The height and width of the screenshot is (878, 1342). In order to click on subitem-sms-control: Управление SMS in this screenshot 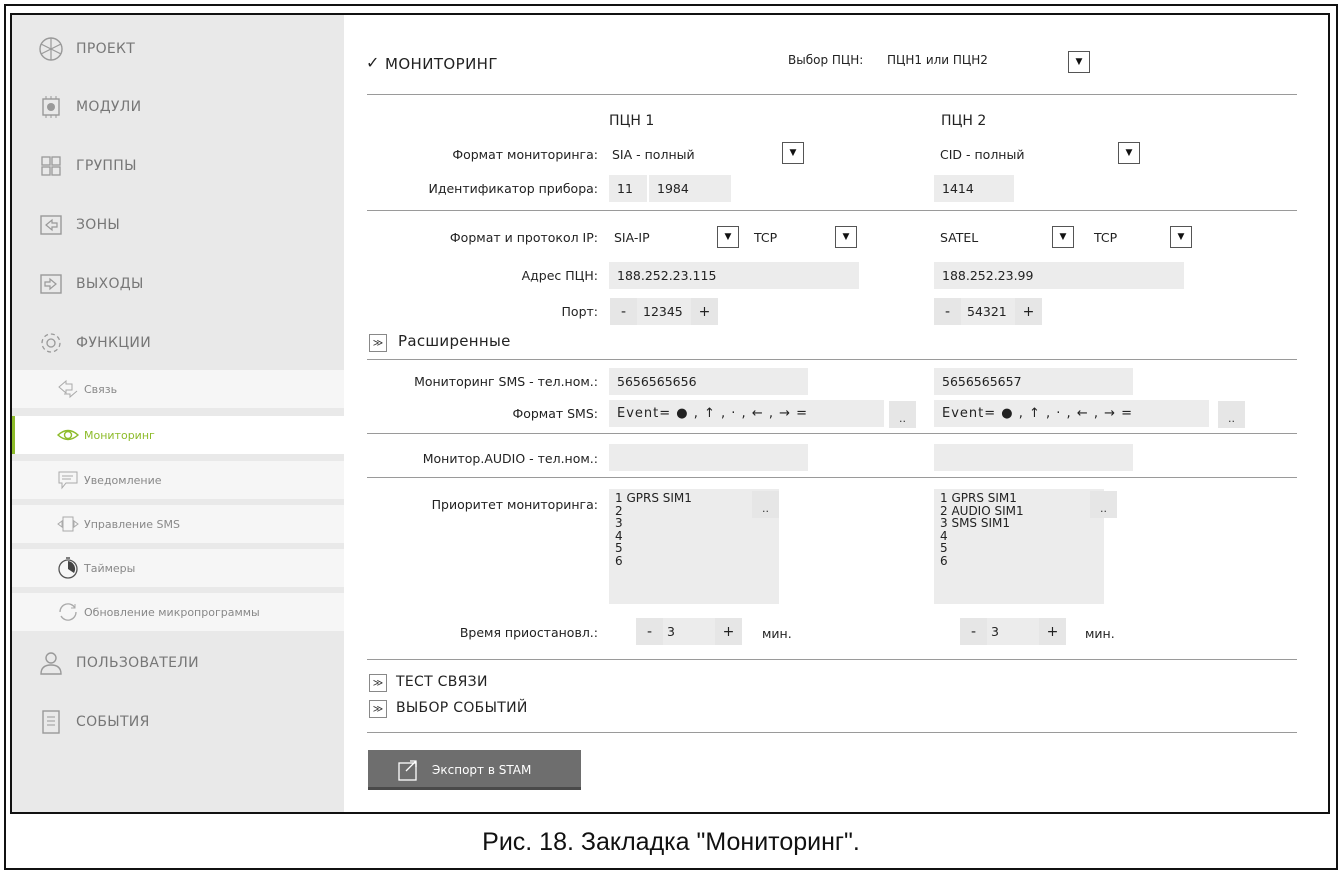, I will do `click(178, 524)`.